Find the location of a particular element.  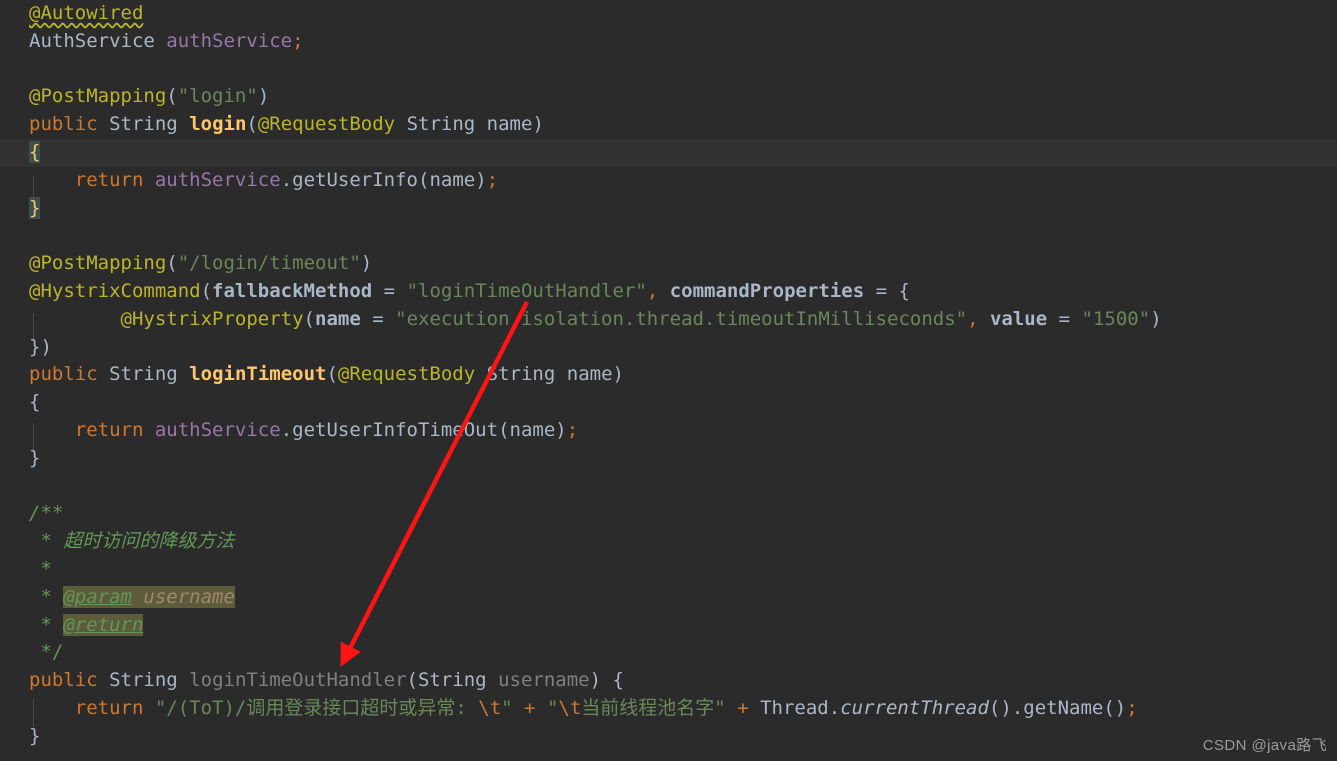

javadoc-param-tag: @param is located at coordinates (97, 596).